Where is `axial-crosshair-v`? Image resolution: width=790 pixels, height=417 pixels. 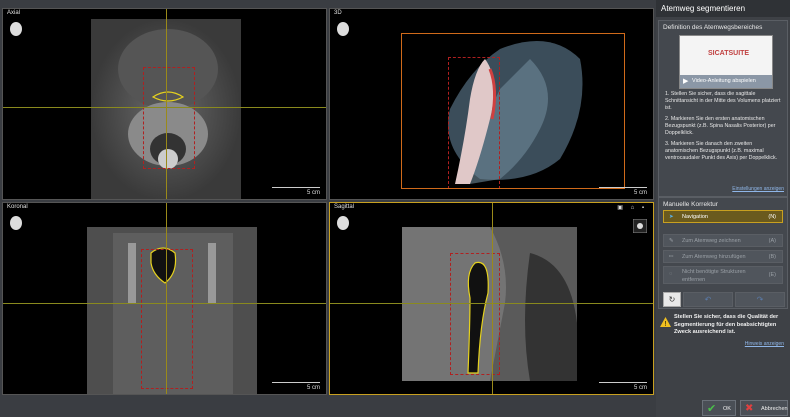 axial-crosshair-v is located at coordinates (166, 104).